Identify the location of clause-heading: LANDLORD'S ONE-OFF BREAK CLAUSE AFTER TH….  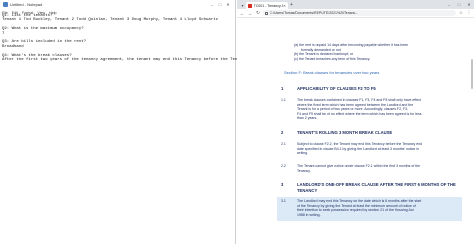
(376, 184).